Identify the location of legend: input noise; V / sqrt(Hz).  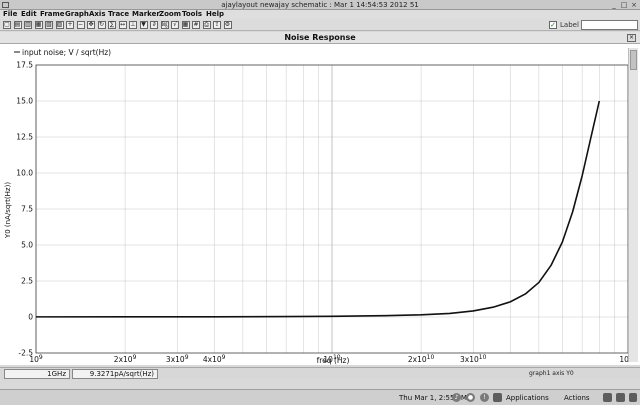
(62, 52).